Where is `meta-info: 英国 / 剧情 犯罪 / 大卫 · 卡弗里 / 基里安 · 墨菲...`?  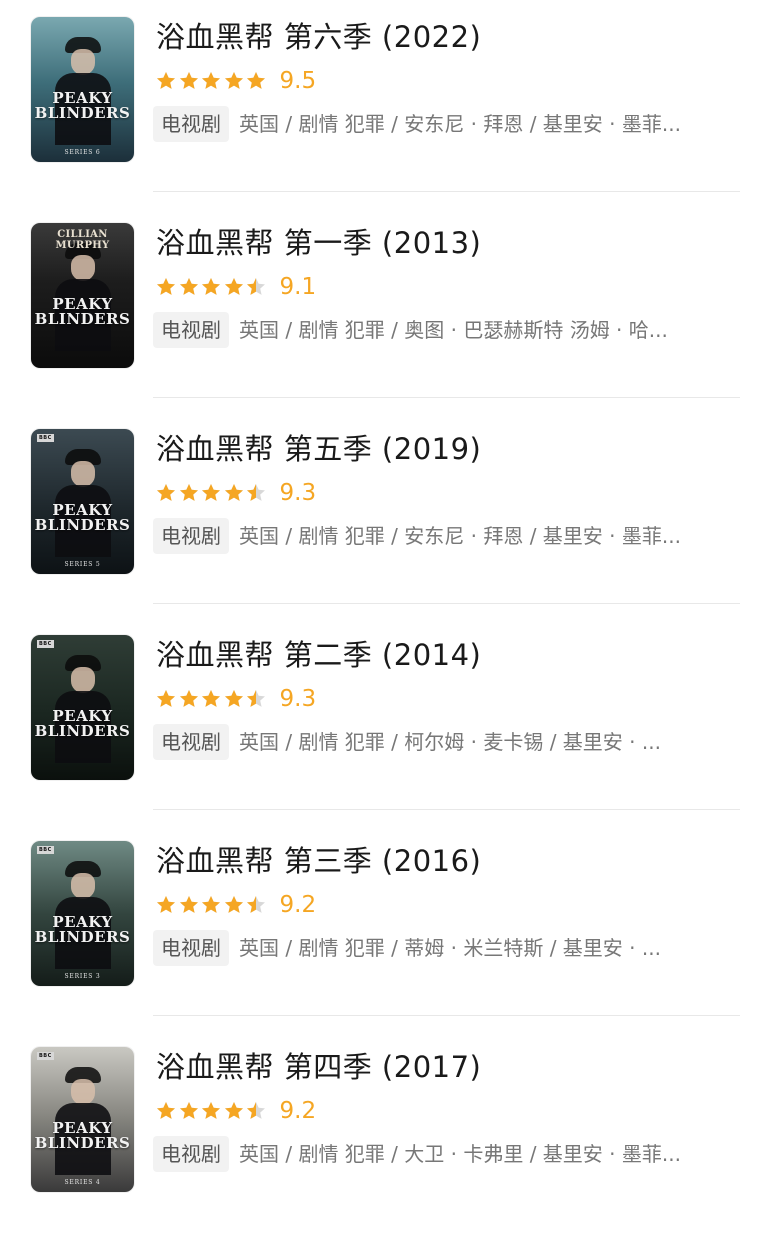
meta-info: 英国 / 剧情 犯罪 / 大卫 · 卡弗里 / 基里安 · 墨菲... is located at coordinates (460, 1154).